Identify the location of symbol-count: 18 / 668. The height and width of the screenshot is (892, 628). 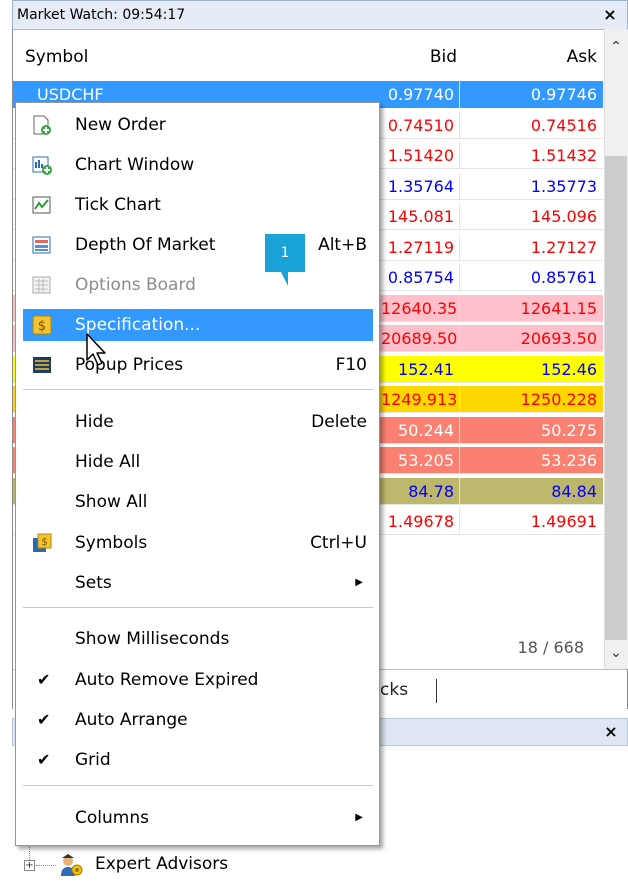
(550, 647).